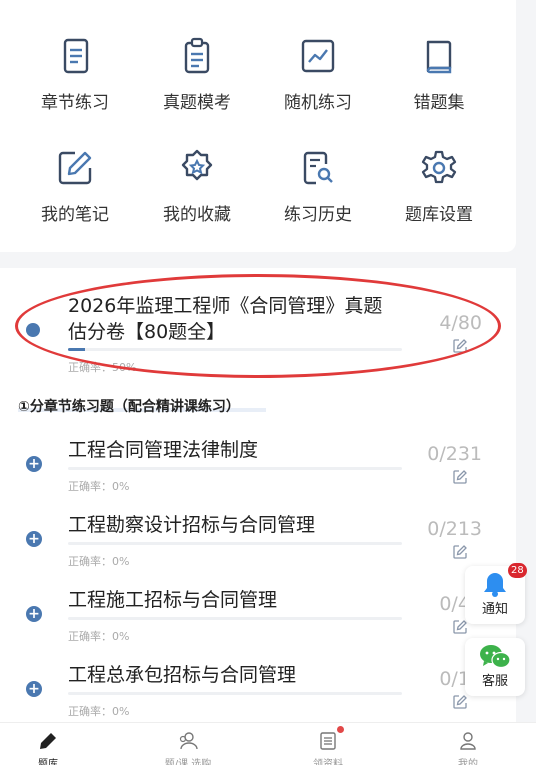 The image size is (536, 765). I want to click on grid-item-label: 我的笔记, so click(75, 215).